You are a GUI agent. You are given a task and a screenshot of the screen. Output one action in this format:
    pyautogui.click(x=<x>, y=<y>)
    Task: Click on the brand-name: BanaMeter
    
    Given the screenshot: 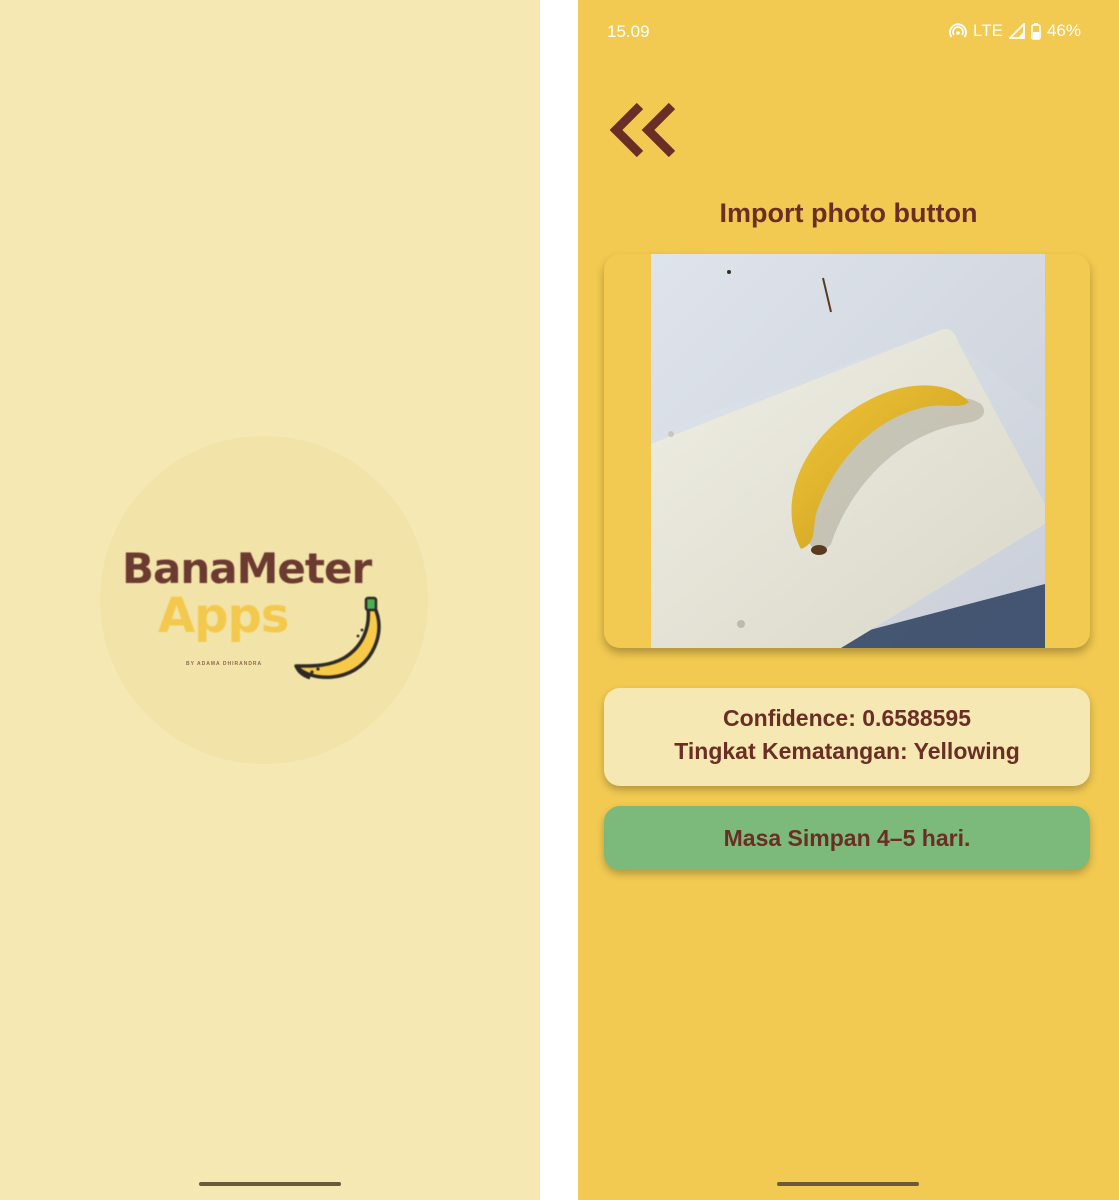 What is the action you would take?
    pyautogui.click(x=247, y=568)
    